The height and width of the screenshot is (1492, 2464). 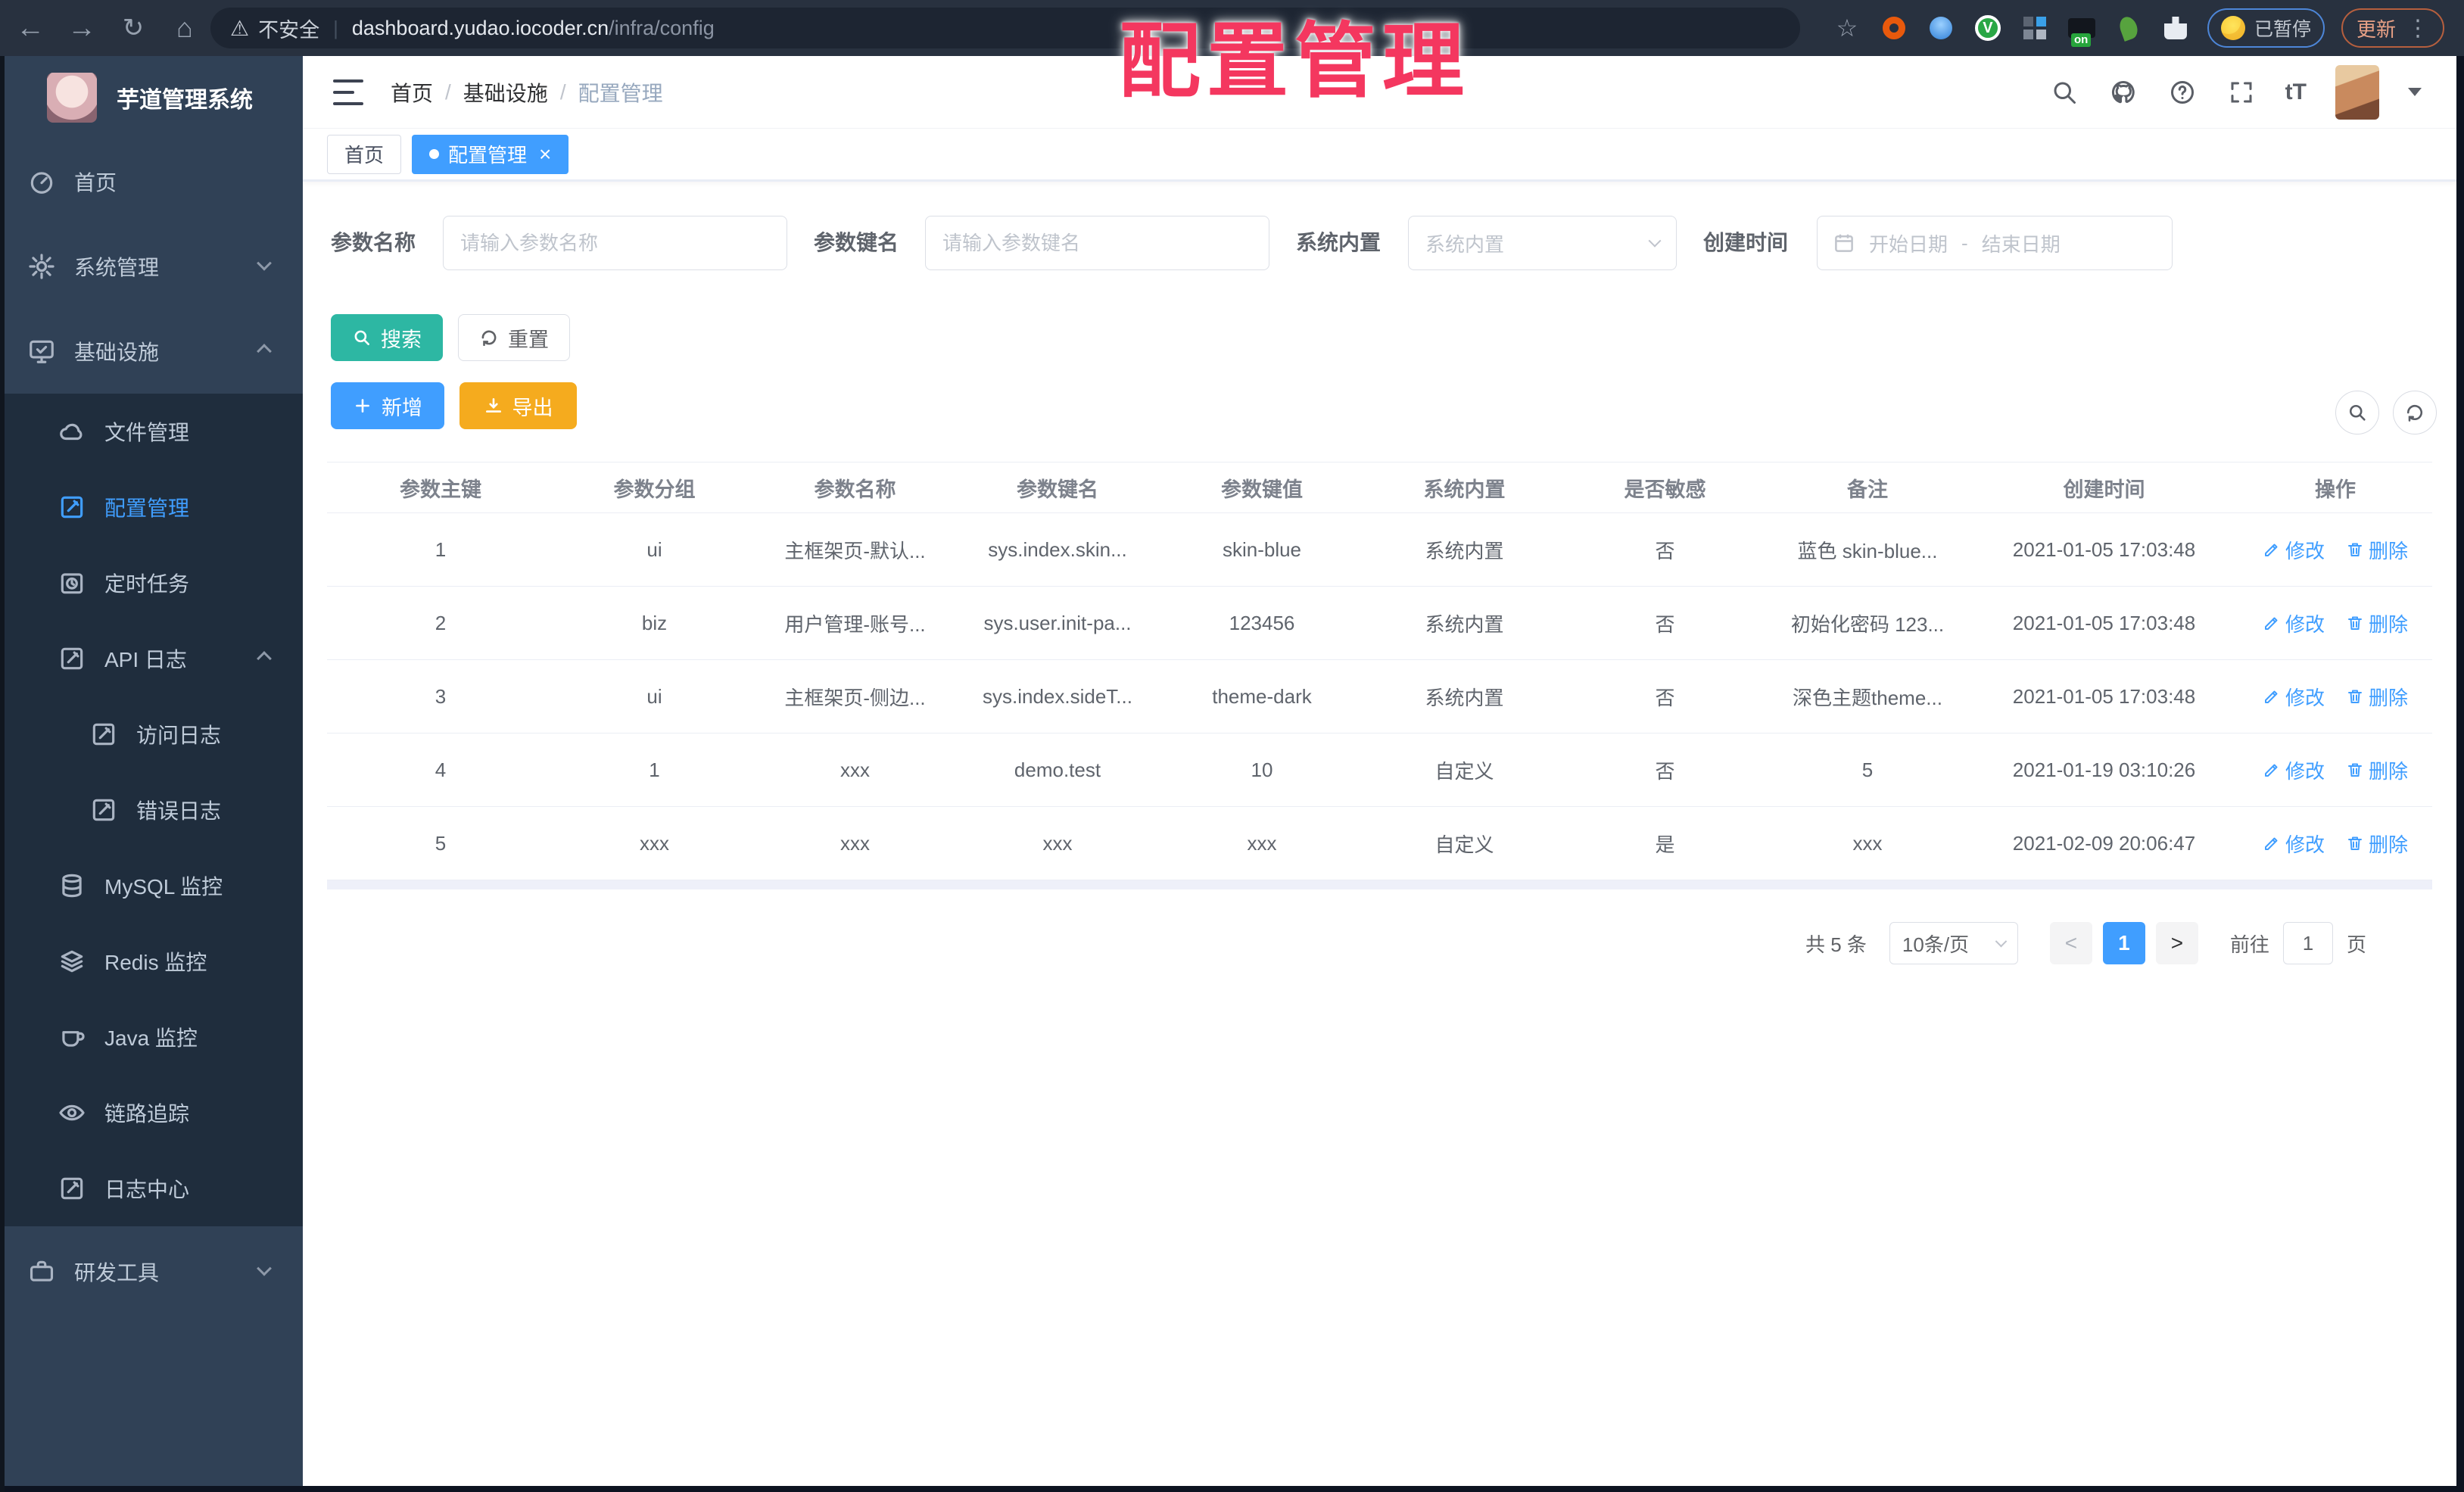 I want to click on tag-config-manage: 配置管理 ×, so click(x=490, y=154).